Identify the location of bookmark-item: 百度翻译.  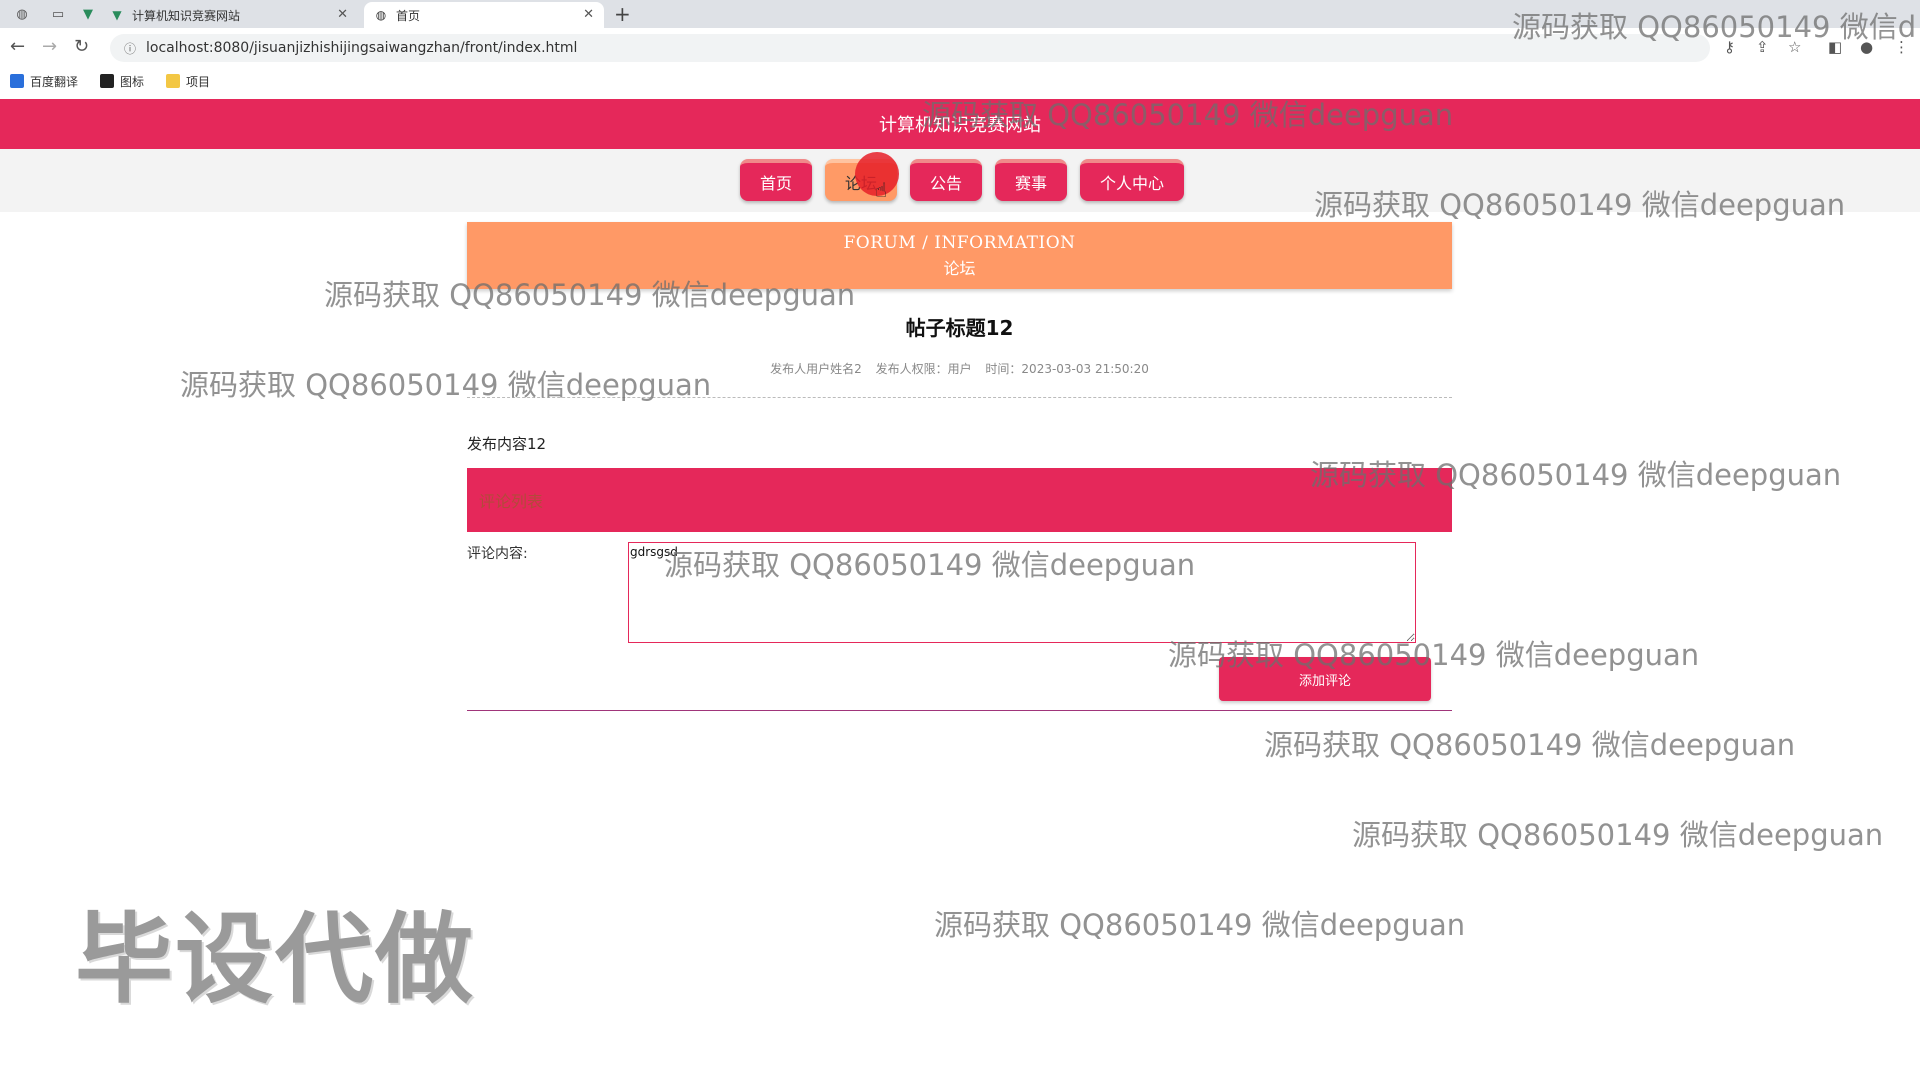
(44, 81).